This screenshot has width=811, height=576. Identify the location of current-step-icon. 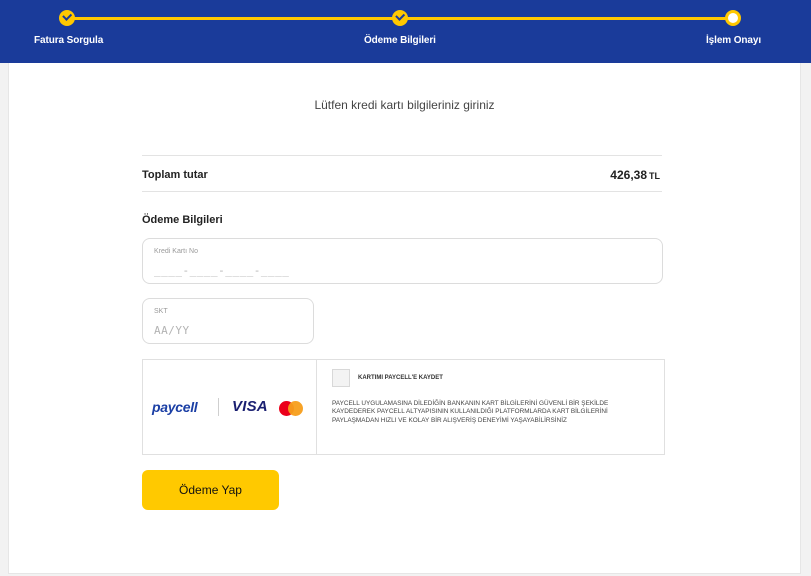
(733, 18).